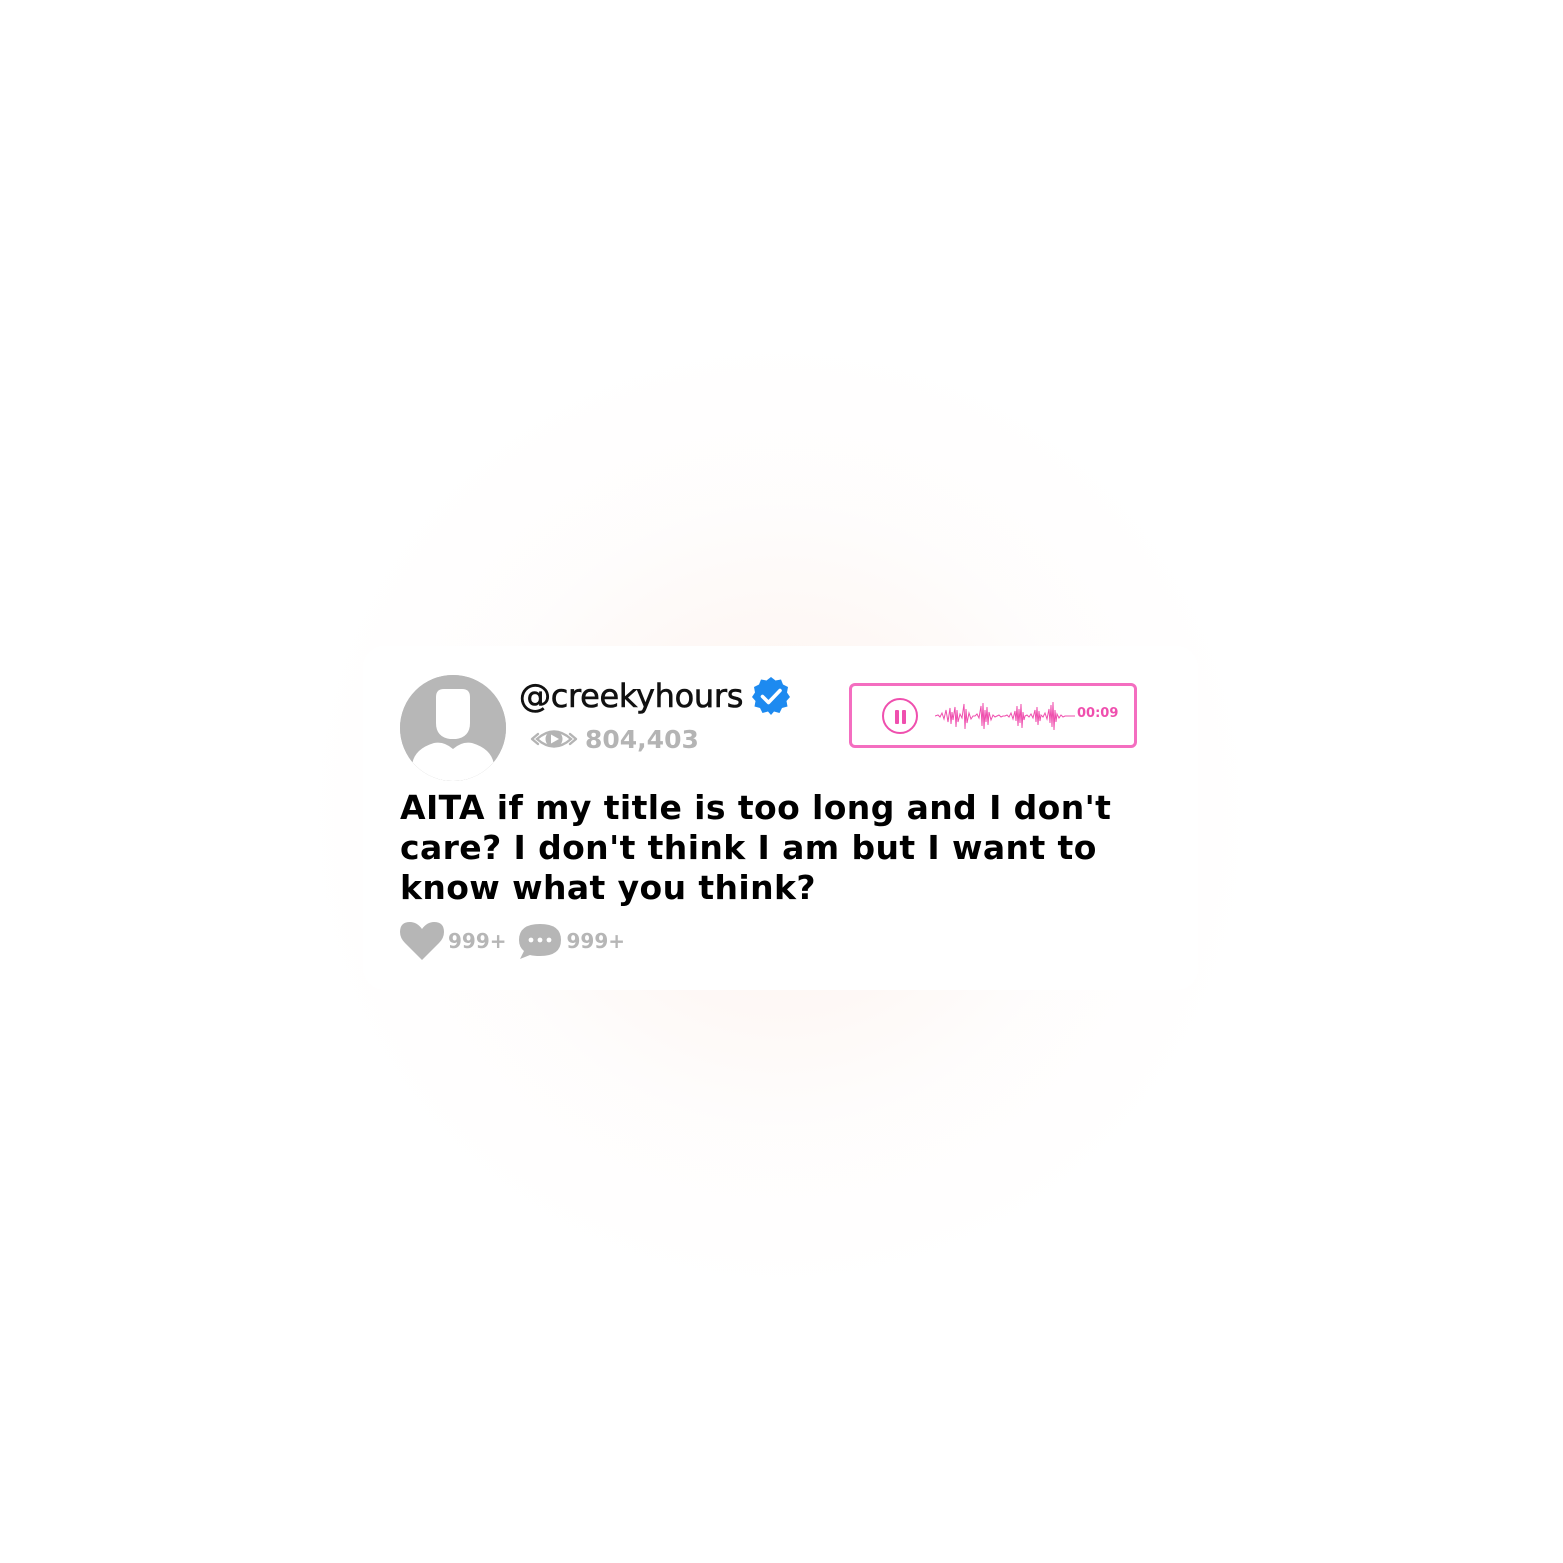 The height and width of the screenshot is (1563, 1563). Describe the element at coordinates (540, 941) in the screenshot. I see `comment-bubble-icon` at that location.